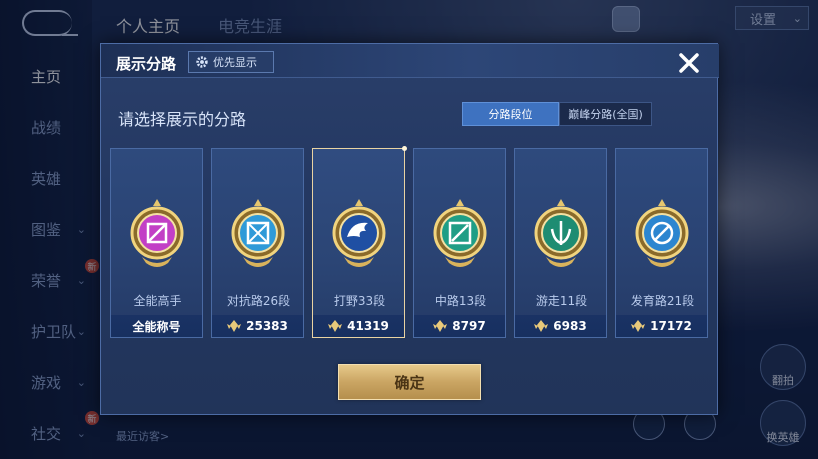 This screenshot has width=818, height=459. Describe the element at coordinates (157, 233) in the screenshot. I see `all-round-emblem-icon` at that location.